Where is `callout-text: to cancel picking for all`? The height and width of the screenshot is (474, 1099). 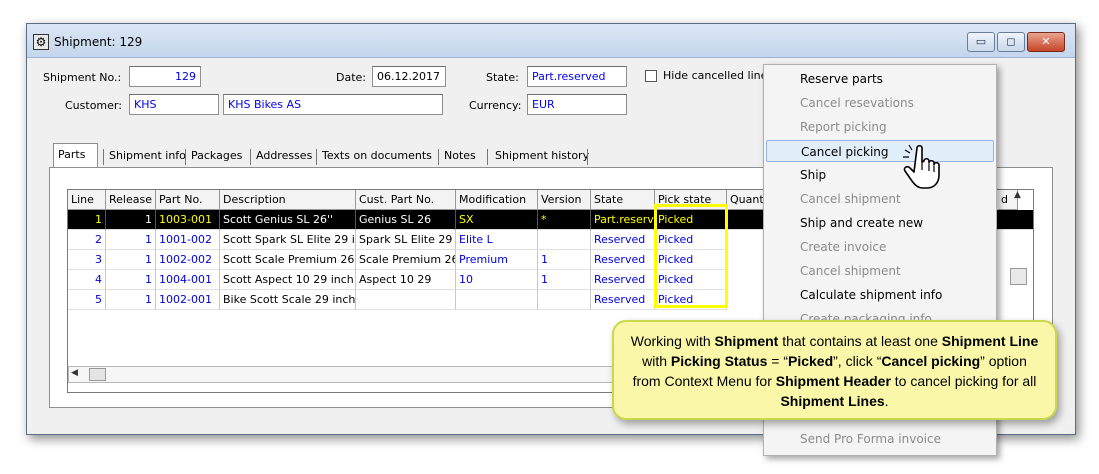 callout-text: to cancel picking for all is located at coordinates (963, 381).